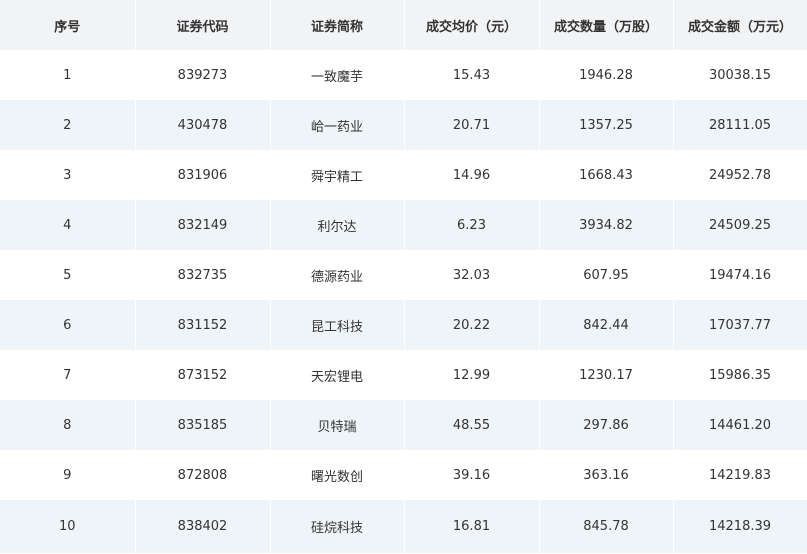 This screenshot has height=554, width=807. I want to click on cell-amount: 14219.83, so click(740, 475).